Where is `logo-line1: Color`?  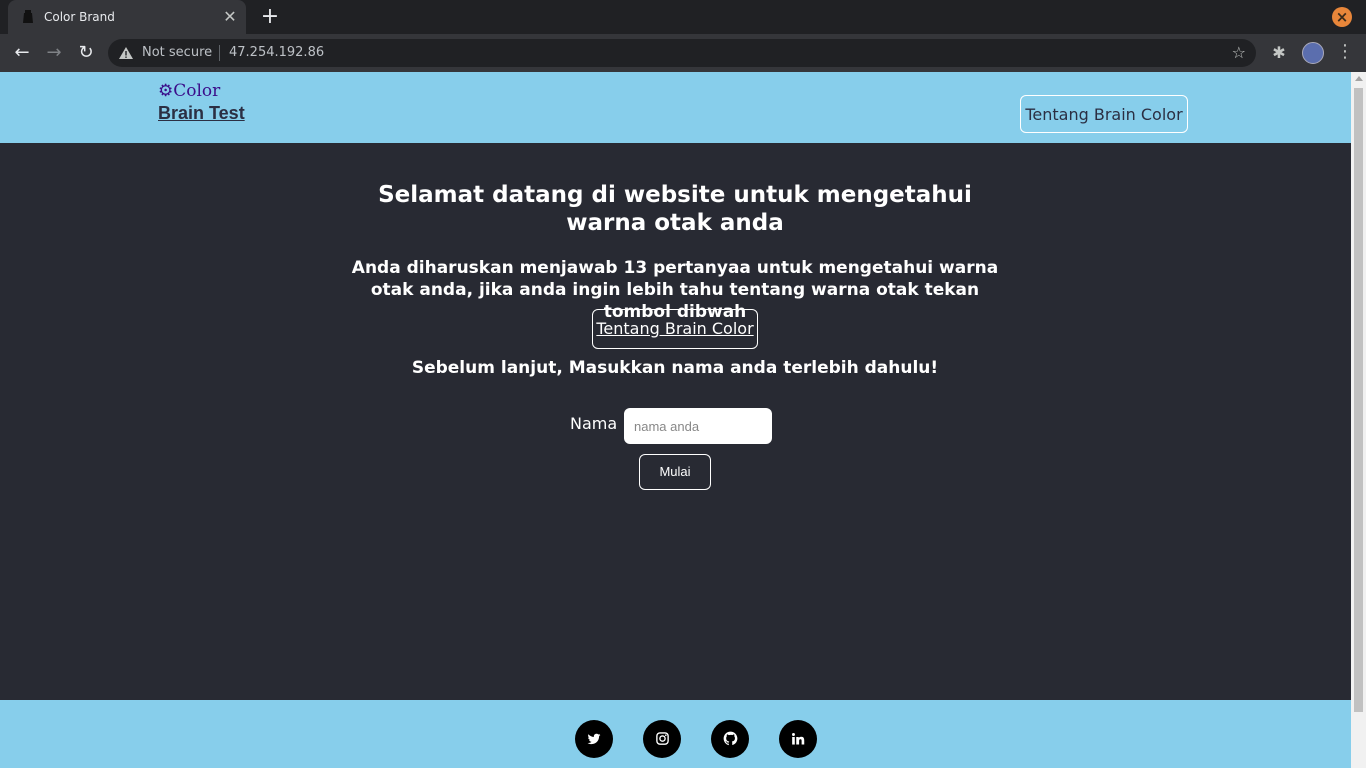
logo-line1: Color is located at coordinates (197, 91).